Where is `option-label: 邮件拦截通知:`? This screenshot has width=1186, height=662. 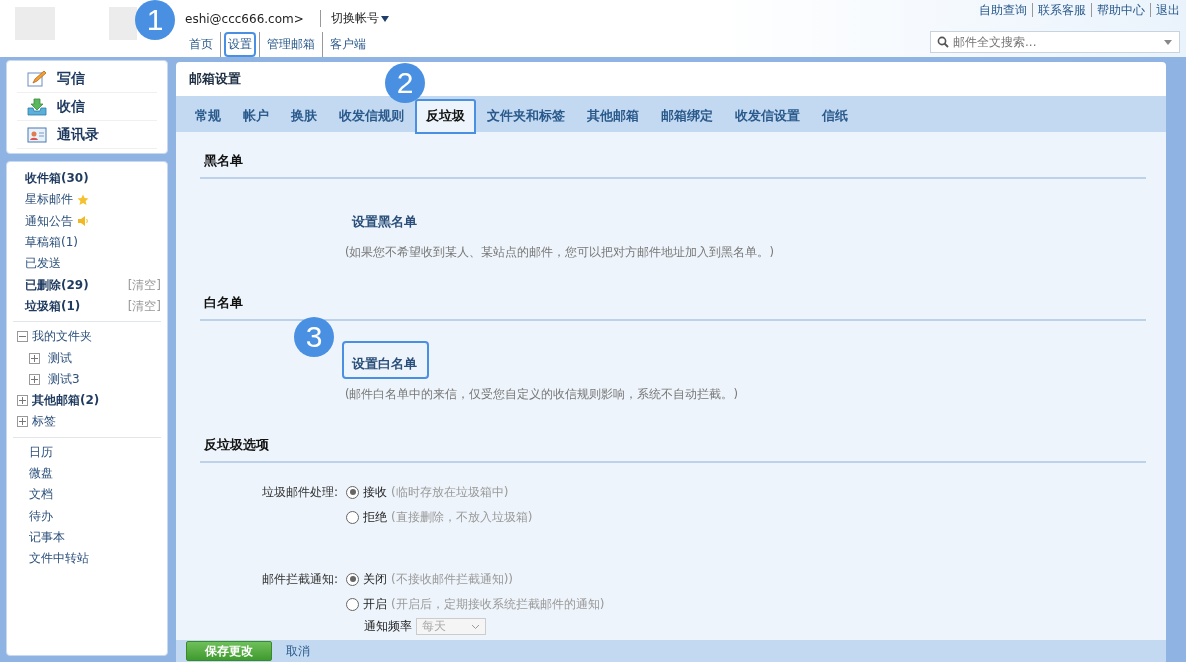 option-label: 邮件拦截通知: is located at coordinates (299, 579).